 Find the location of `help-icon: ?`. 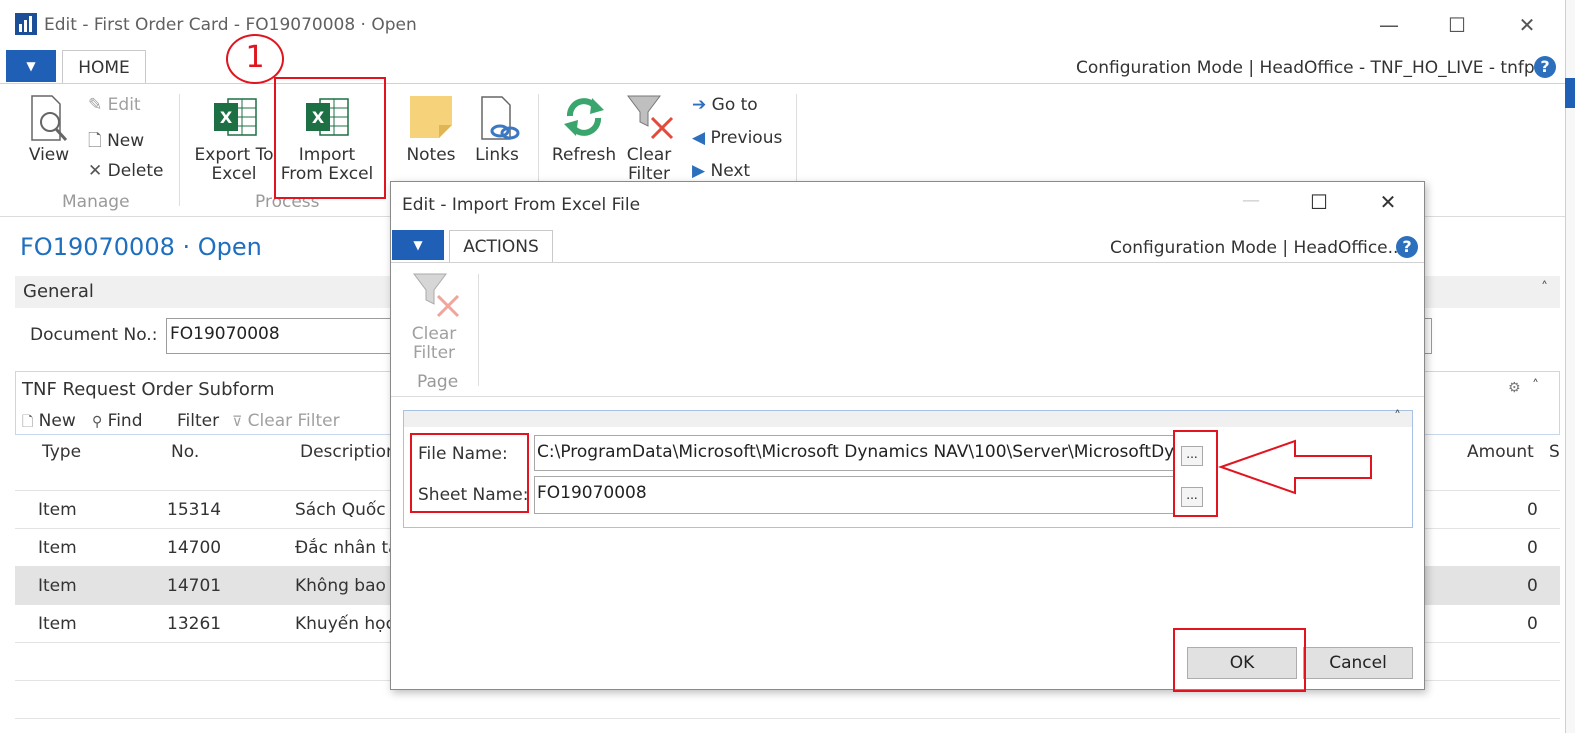

help-icon: ? is located at coordinates (1545, 67).